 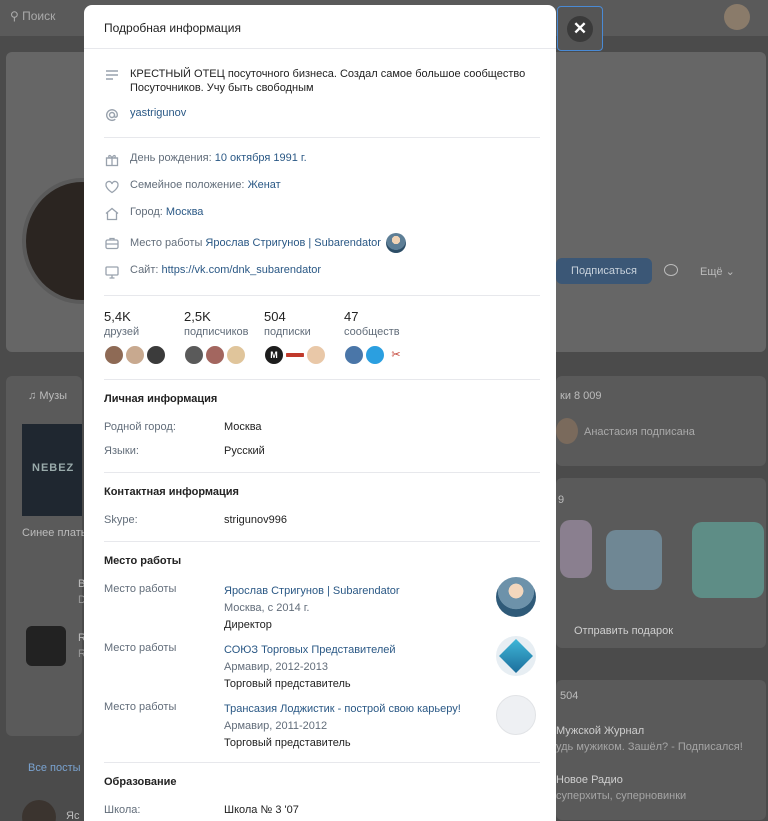 What do you see at coordinates (54, 533) in the screenshot?
I see `song-title: Синее плать` at bounding box center [54, 533].